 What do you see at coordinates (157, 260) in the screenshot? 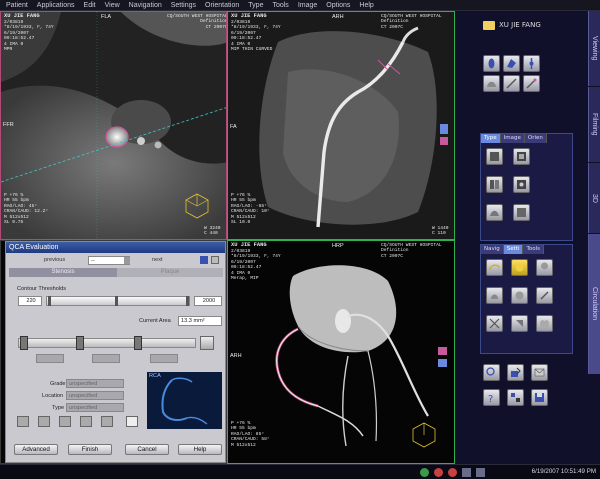
I see `next-link: next` at bounding box center [157, 260].